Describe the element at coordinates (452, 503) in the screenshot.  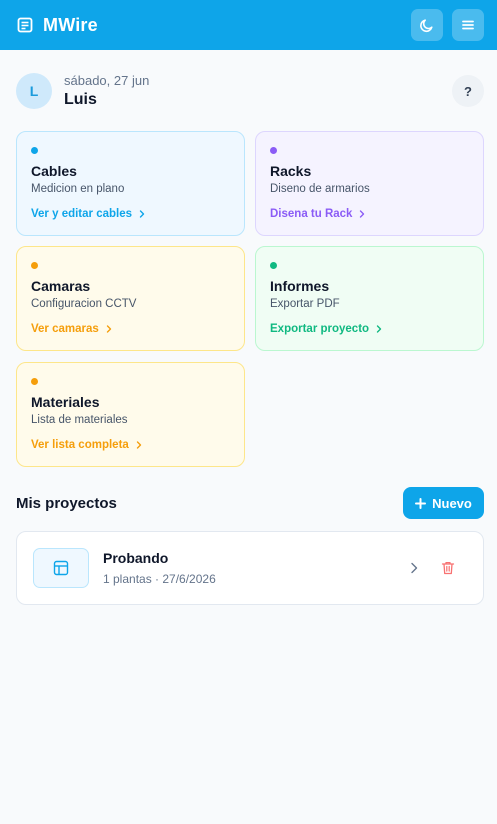
I see `new-project-label: Nuevo` at that location.